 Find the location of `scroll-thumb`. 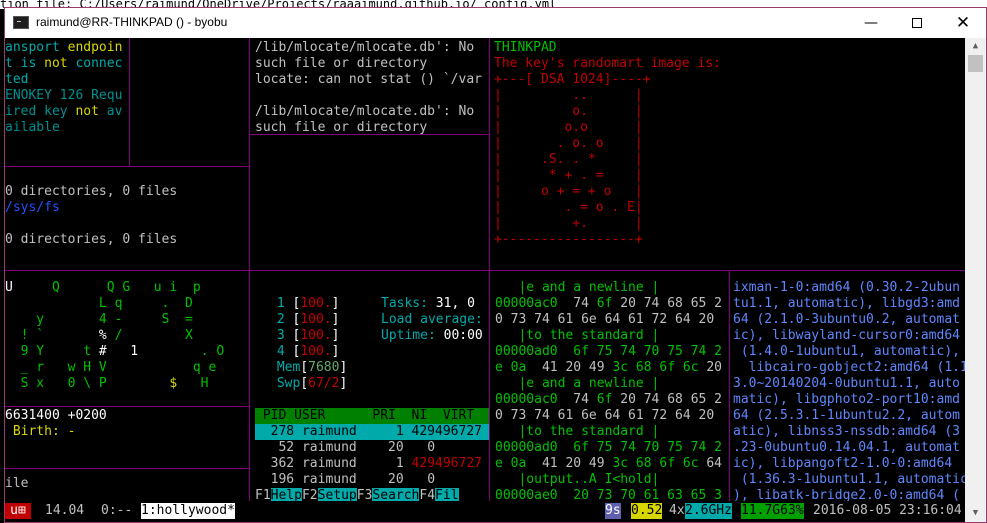

scroll-thumb is located at coordinates (975, 63).